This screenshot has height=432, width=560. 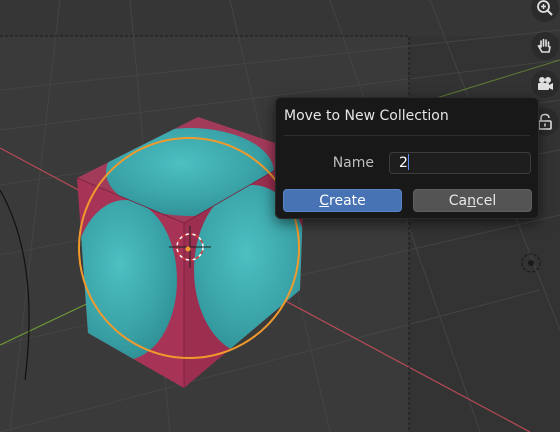 What do you see at coordinates (324, 201) in the screenshot?
I see `create-label-mnemonic: C` at bounding box center [324, 201].